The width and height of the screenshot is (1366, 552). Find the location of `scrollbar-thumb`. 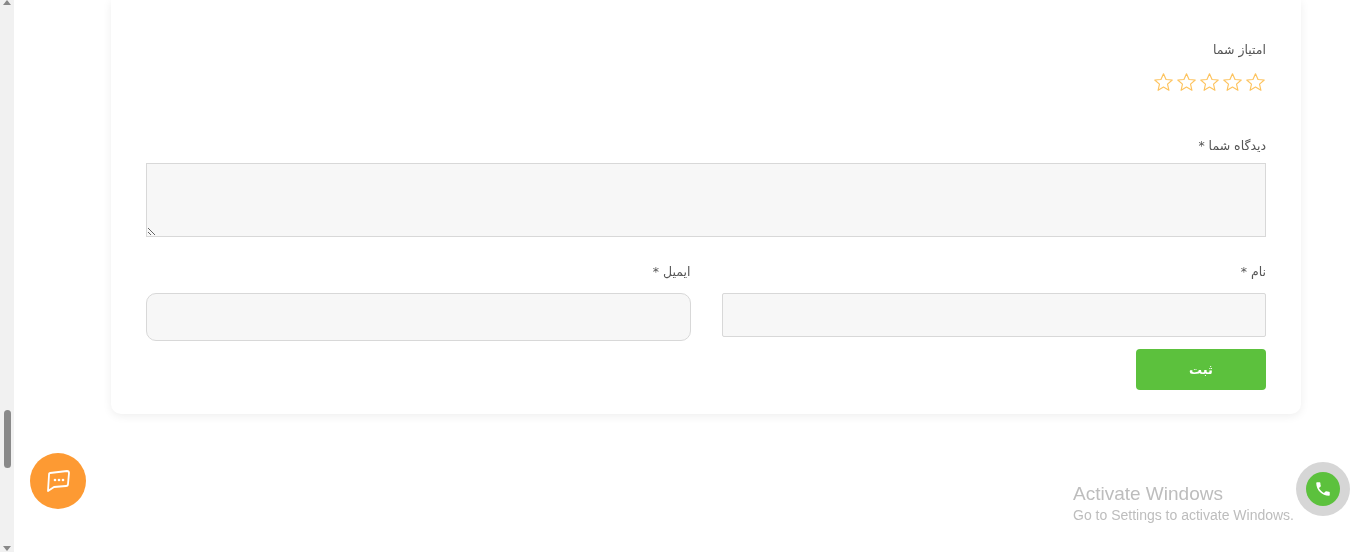

scrollbar-thumb is located at coordinates (7, 439).